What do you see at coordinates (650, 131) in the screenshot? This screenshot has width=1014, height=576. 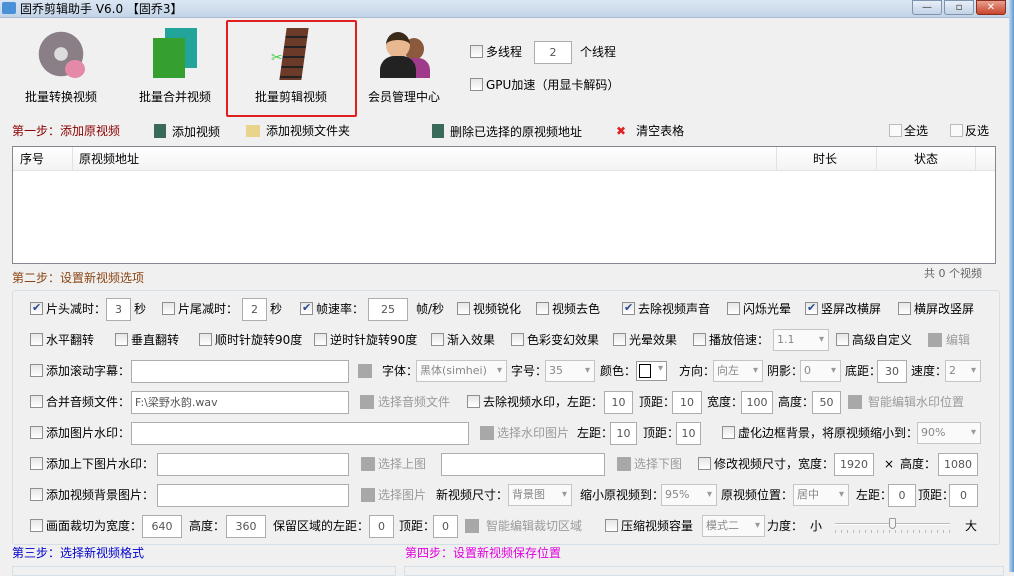 I see `clear-table-button: ✖ 清空表格` at bounding box center [650, 131].